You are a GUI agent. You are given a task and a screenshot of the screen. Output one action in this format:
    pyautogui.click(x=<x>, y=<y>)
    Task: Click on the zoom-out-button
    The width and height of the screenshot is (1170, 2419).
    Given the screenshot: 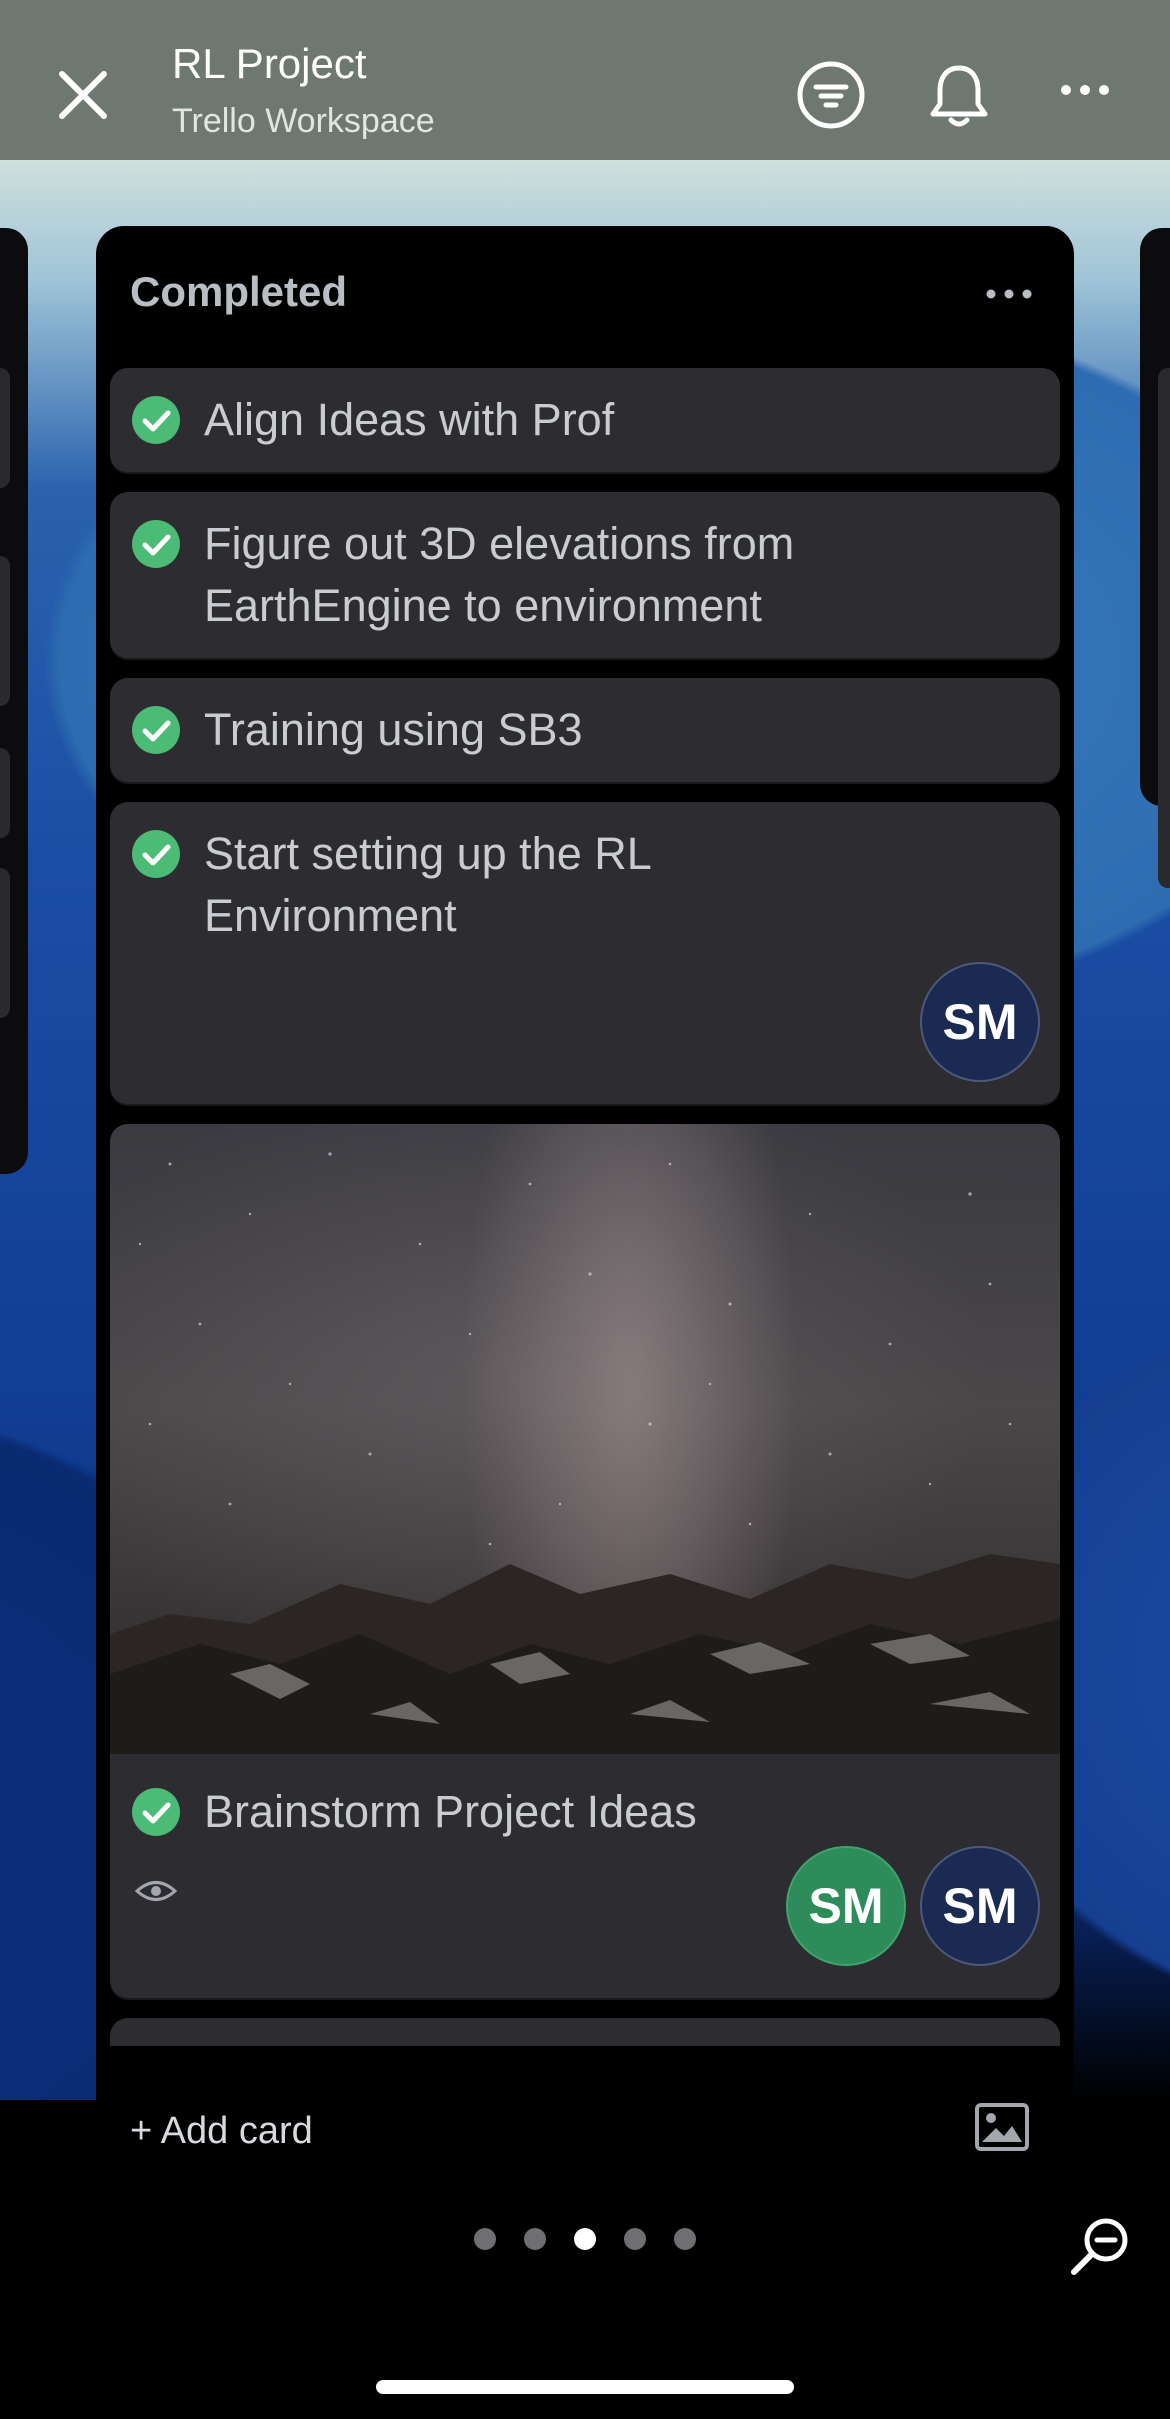 What is the action you would take?
    pyautogui.click(x=1100, y=2248)
    